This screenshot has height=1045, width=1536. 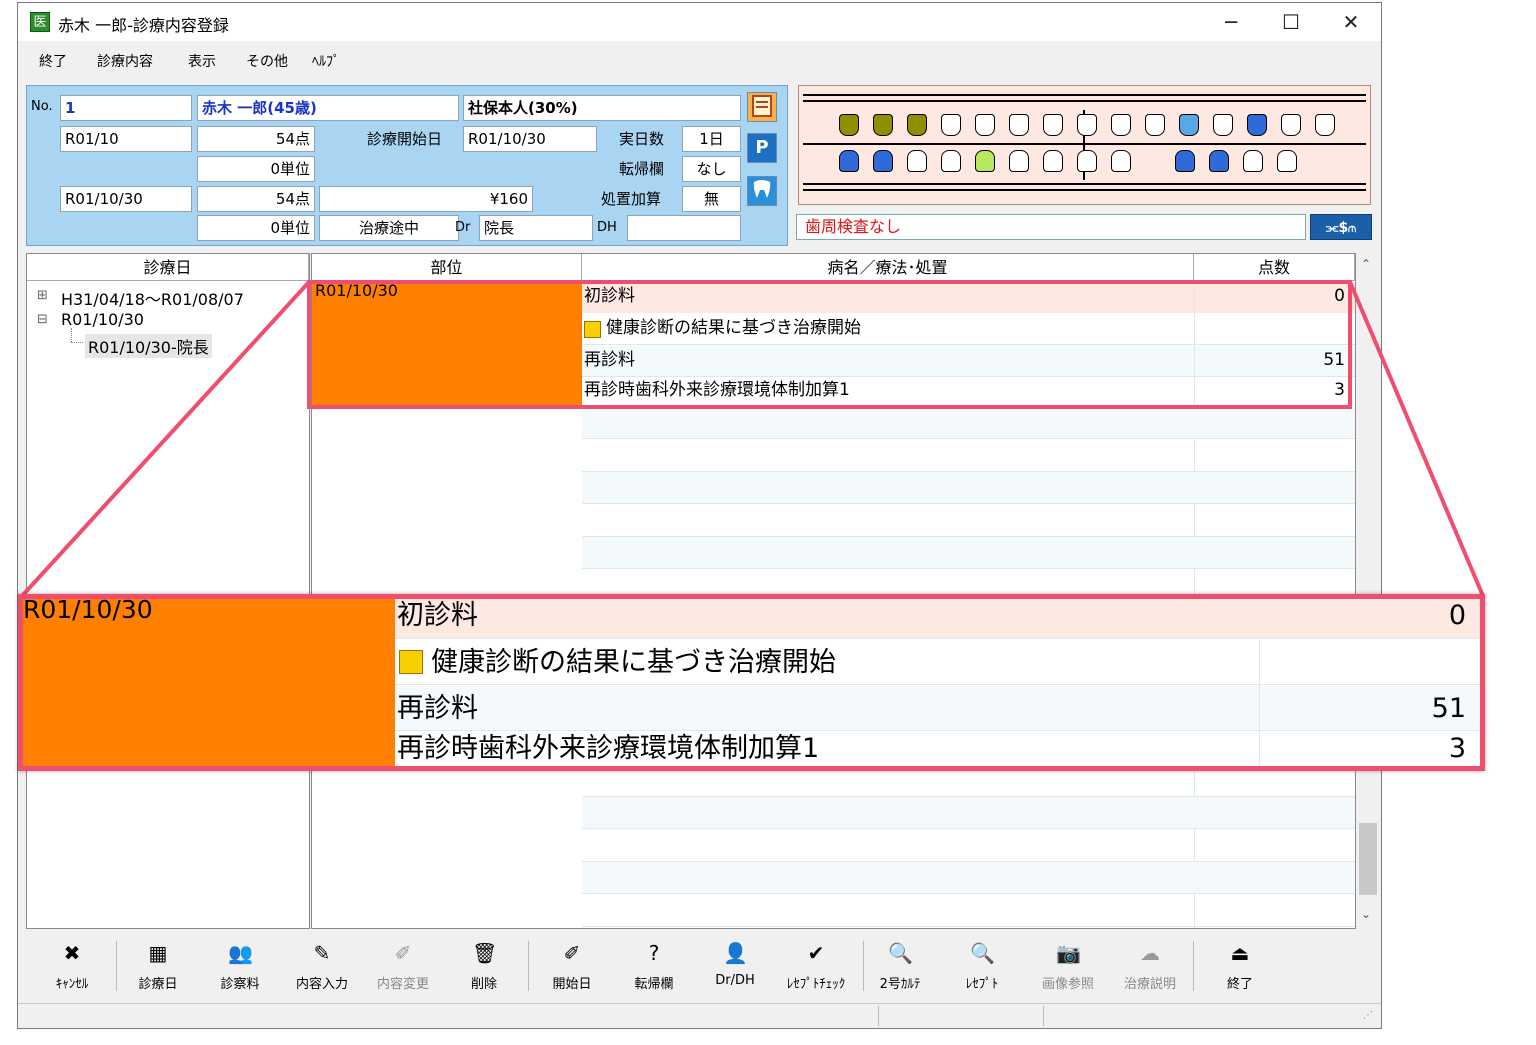 What do you see at coordinates (608, 748) in the screenshot?
I see `zoom-row-name: 再診時歯科外来診療環境体制加算1` at bounding box center [608, 748].